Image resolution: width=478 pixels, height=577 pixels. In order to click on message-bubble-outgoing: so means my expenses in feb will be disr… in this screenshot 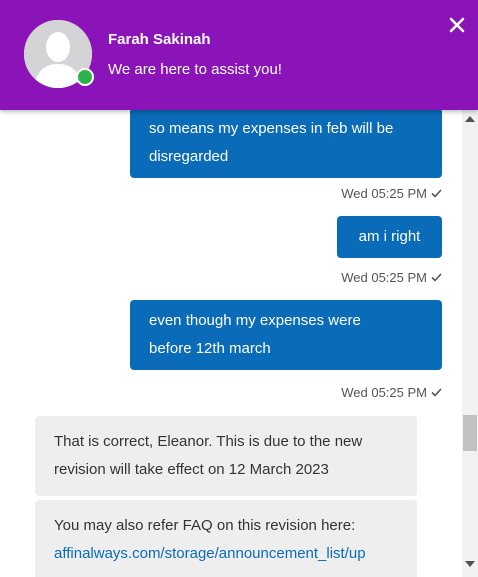, I will do `click(286, 144)`.